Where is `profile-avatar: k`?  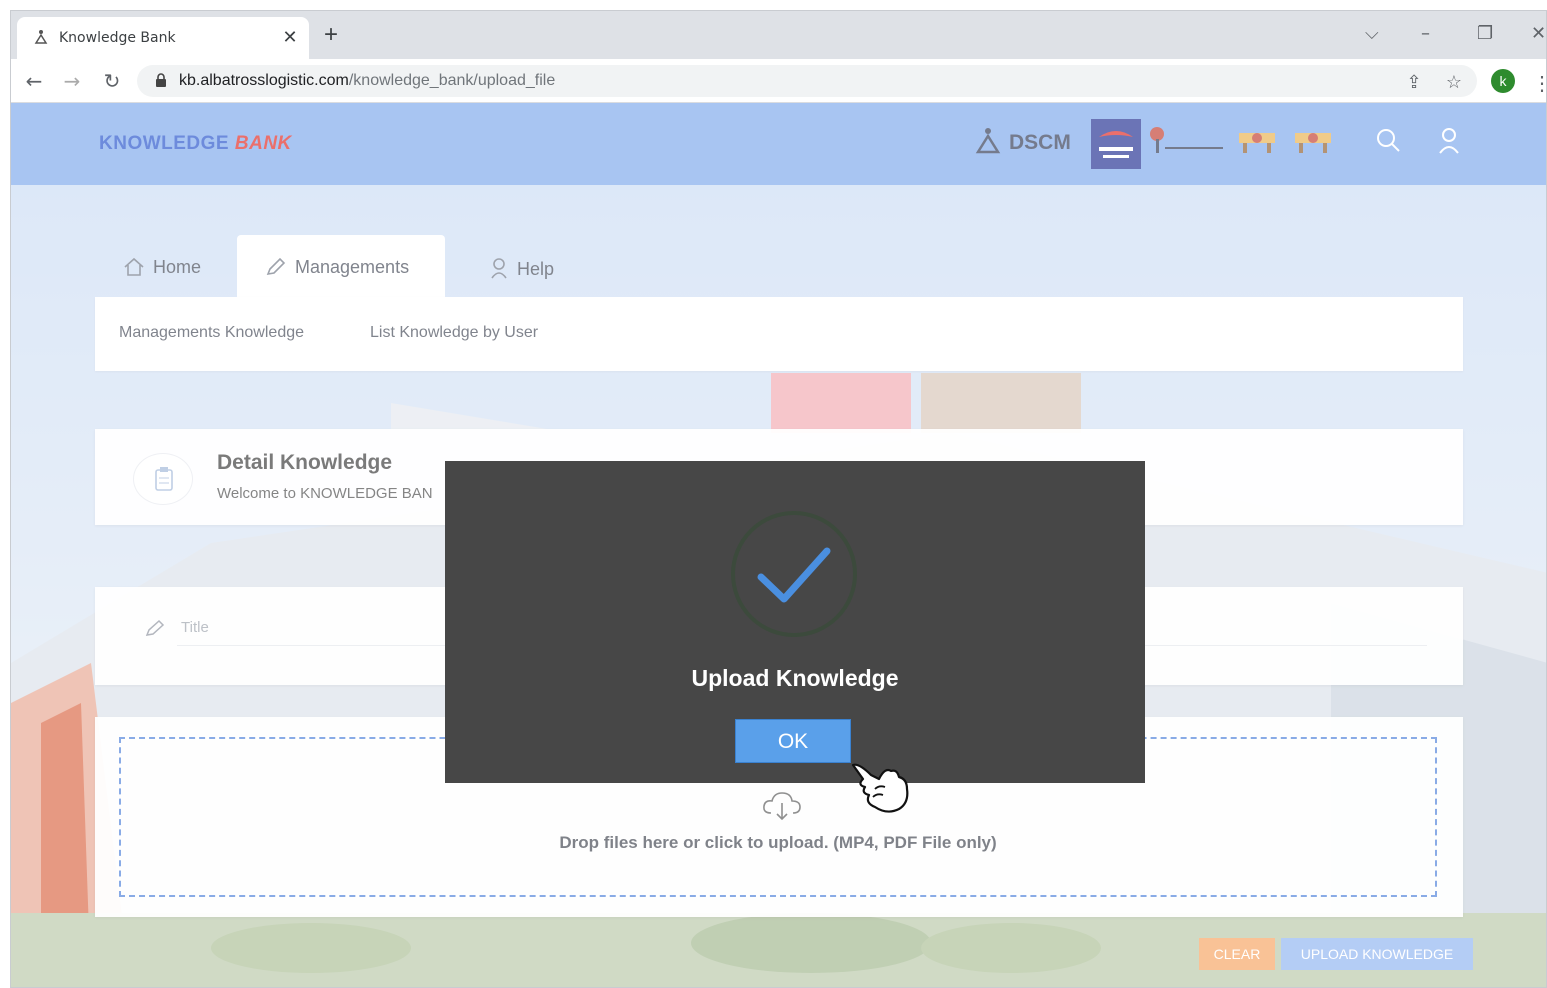 profile-avatar: k is located at coordinates (1503, 81).